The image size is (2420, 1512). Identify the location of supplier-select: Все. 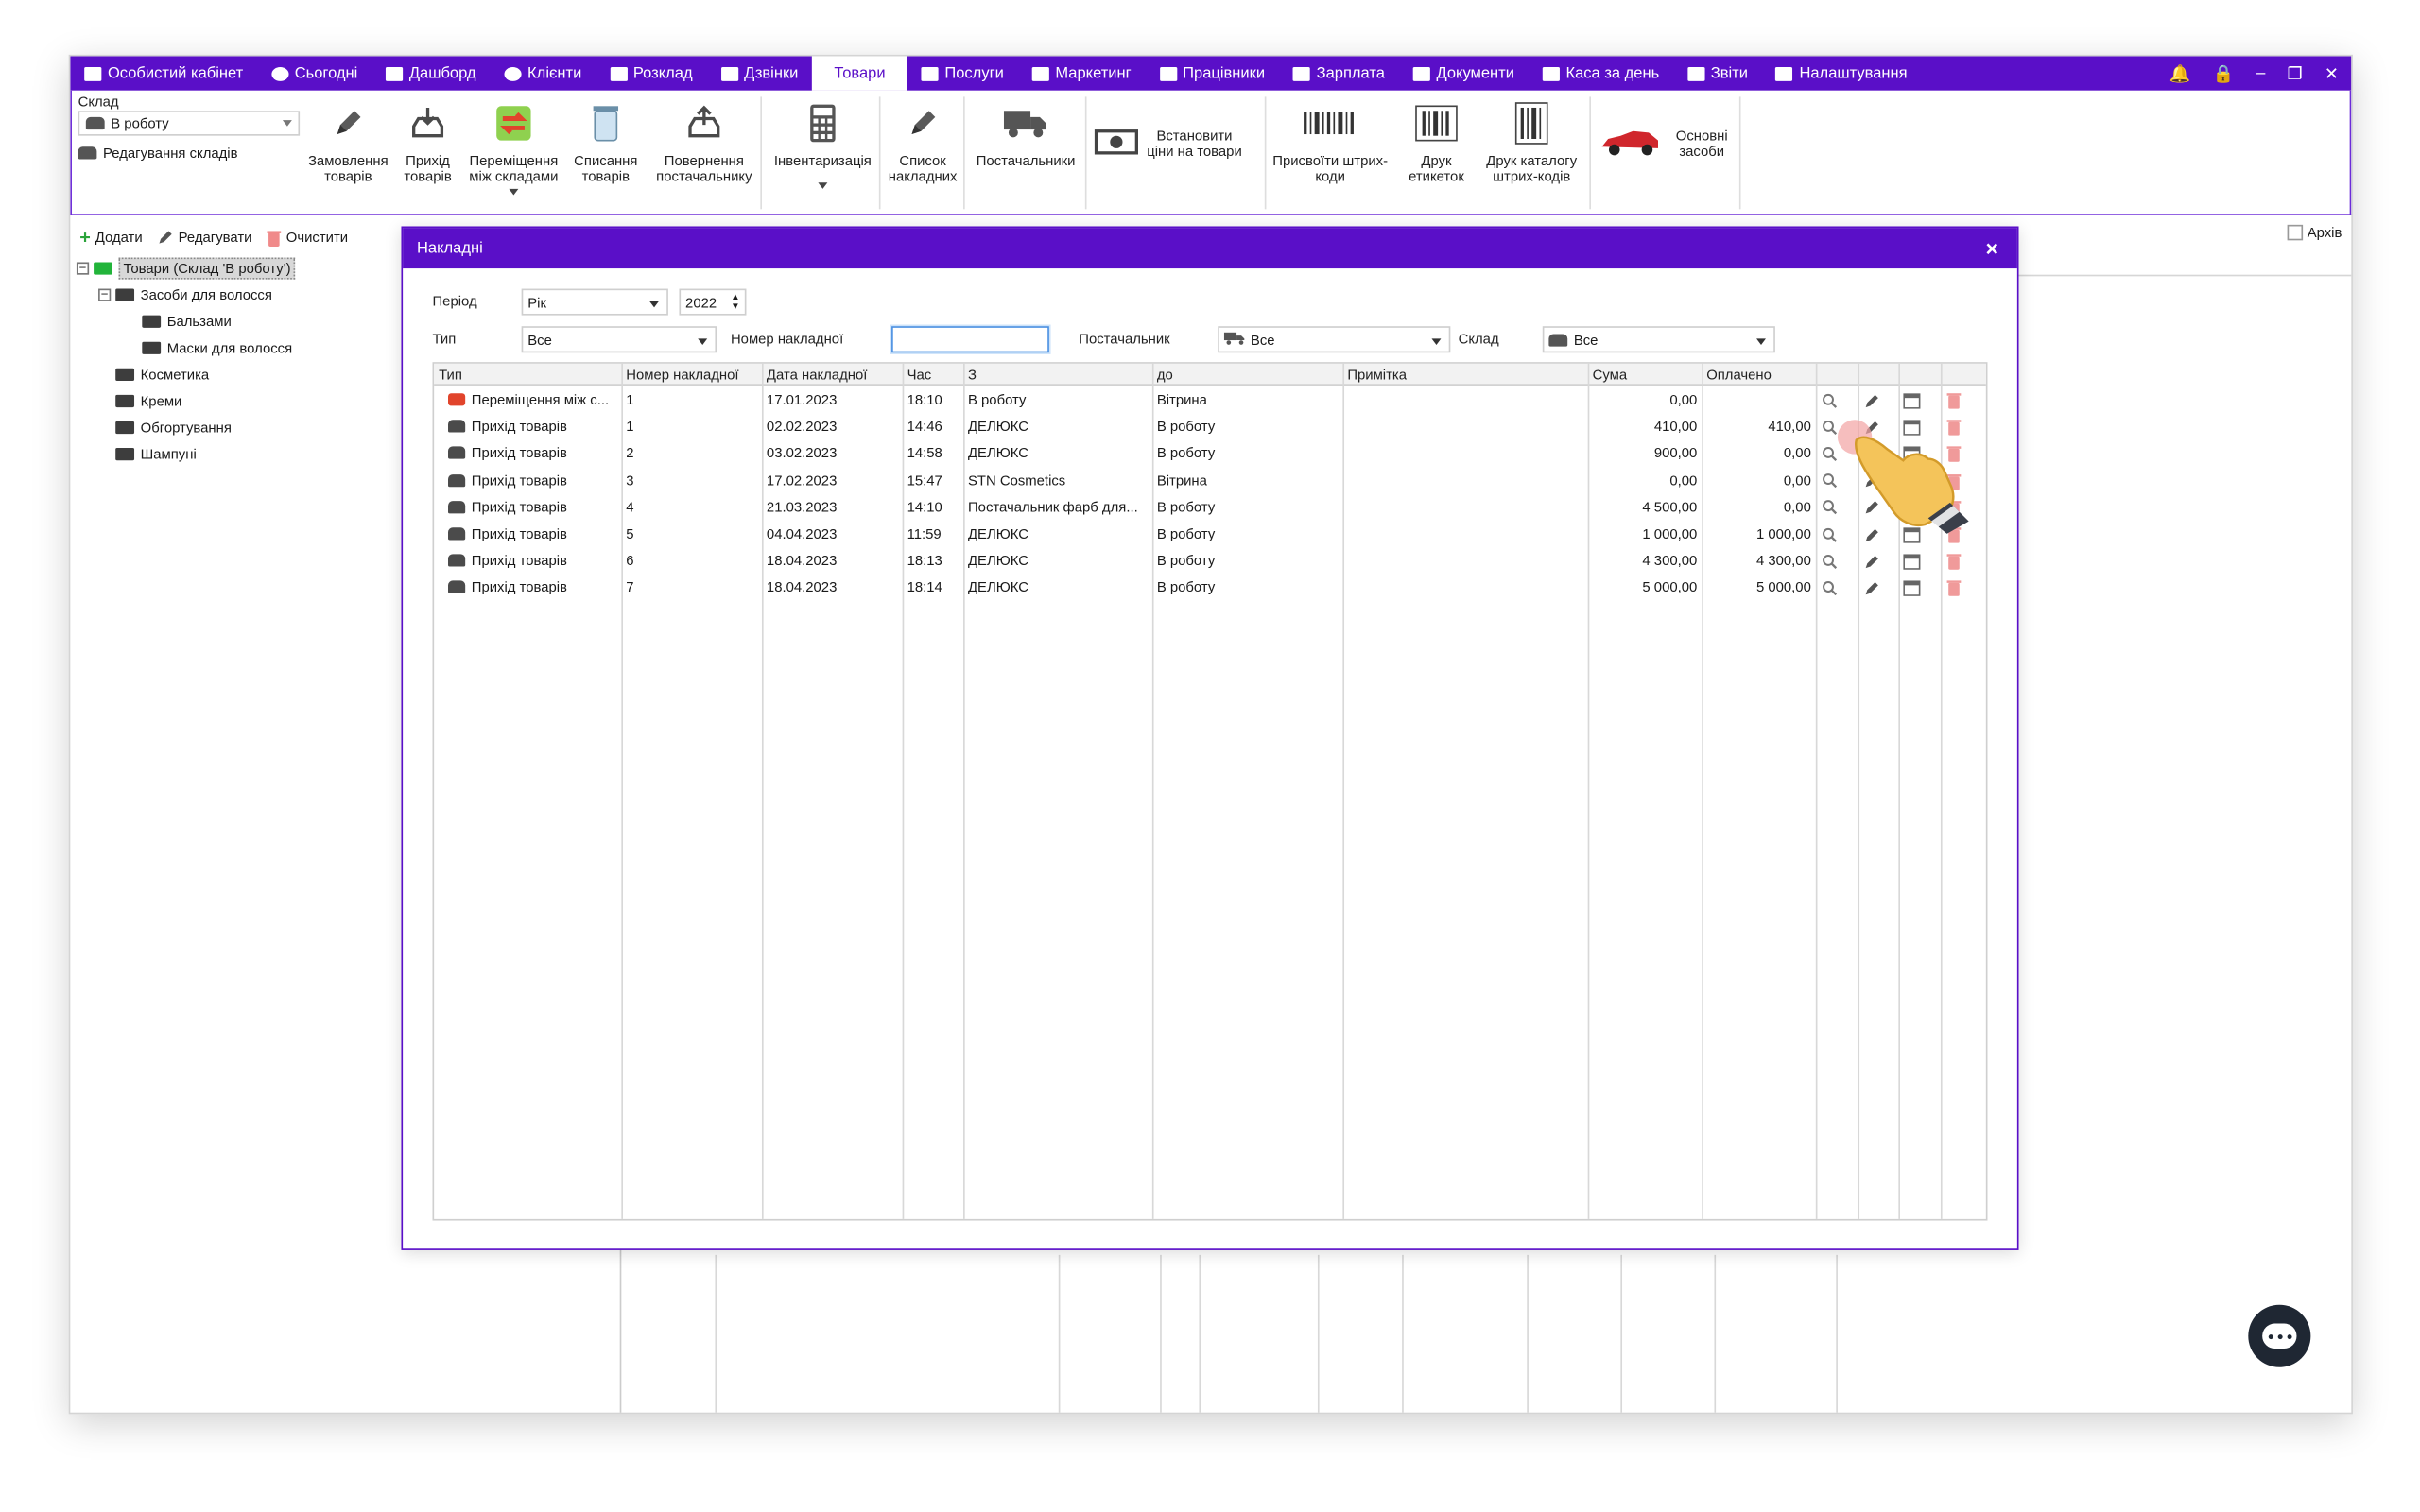
(1334, 339).